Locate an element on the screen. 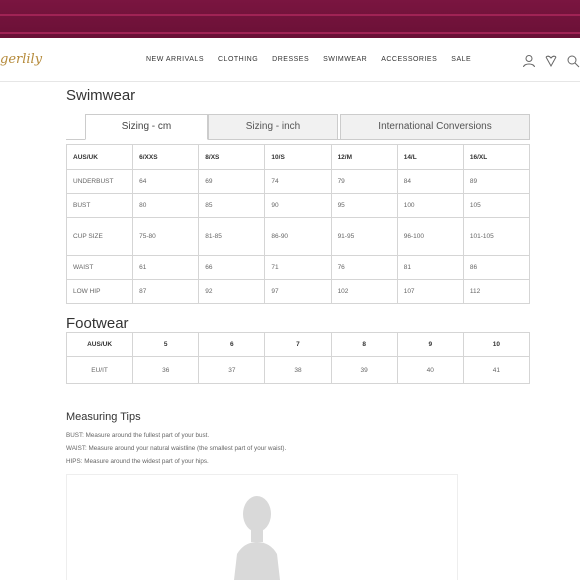 Image resolution: width=580 pixels, height=580 pixels. table-row: BUST 80 85 90 95 100 105 is located at coordinates (298, 205).